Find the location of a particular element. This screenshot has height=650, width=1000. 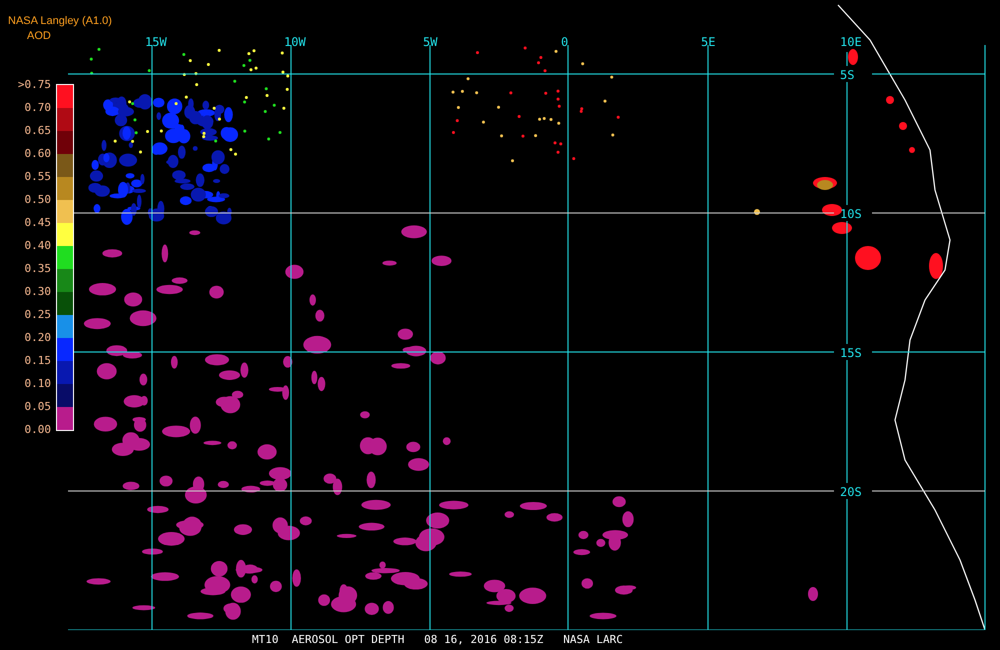

legend-tick-label: 0.60 is located at coordinates (37, 154).